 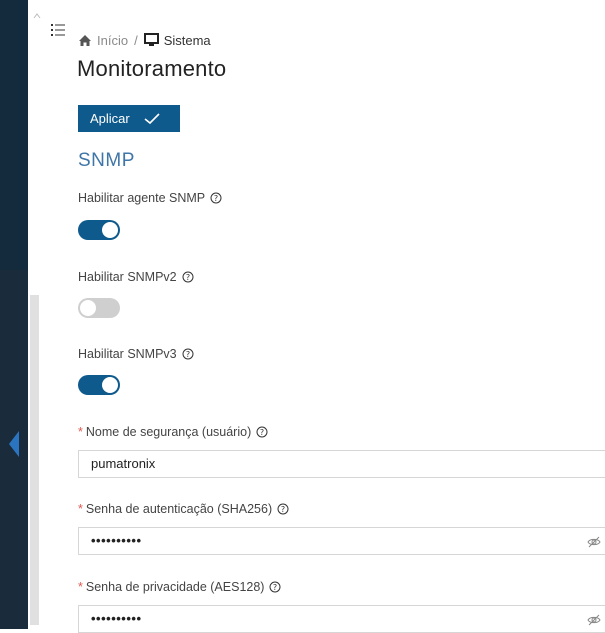 I want to click on enable-agent-label-text: Habilitar agente SNMP, so click(x=142, y=198).